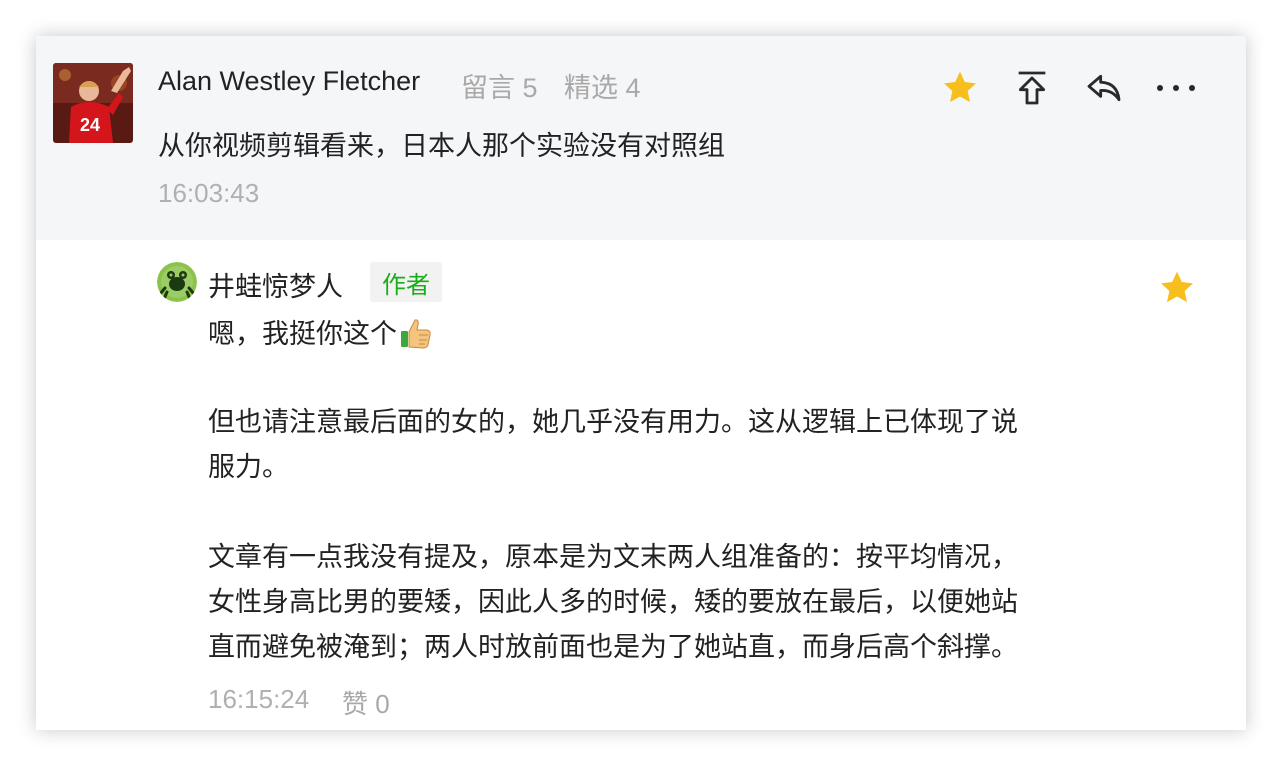  I want to click on more-icon, so click(1176, 88).